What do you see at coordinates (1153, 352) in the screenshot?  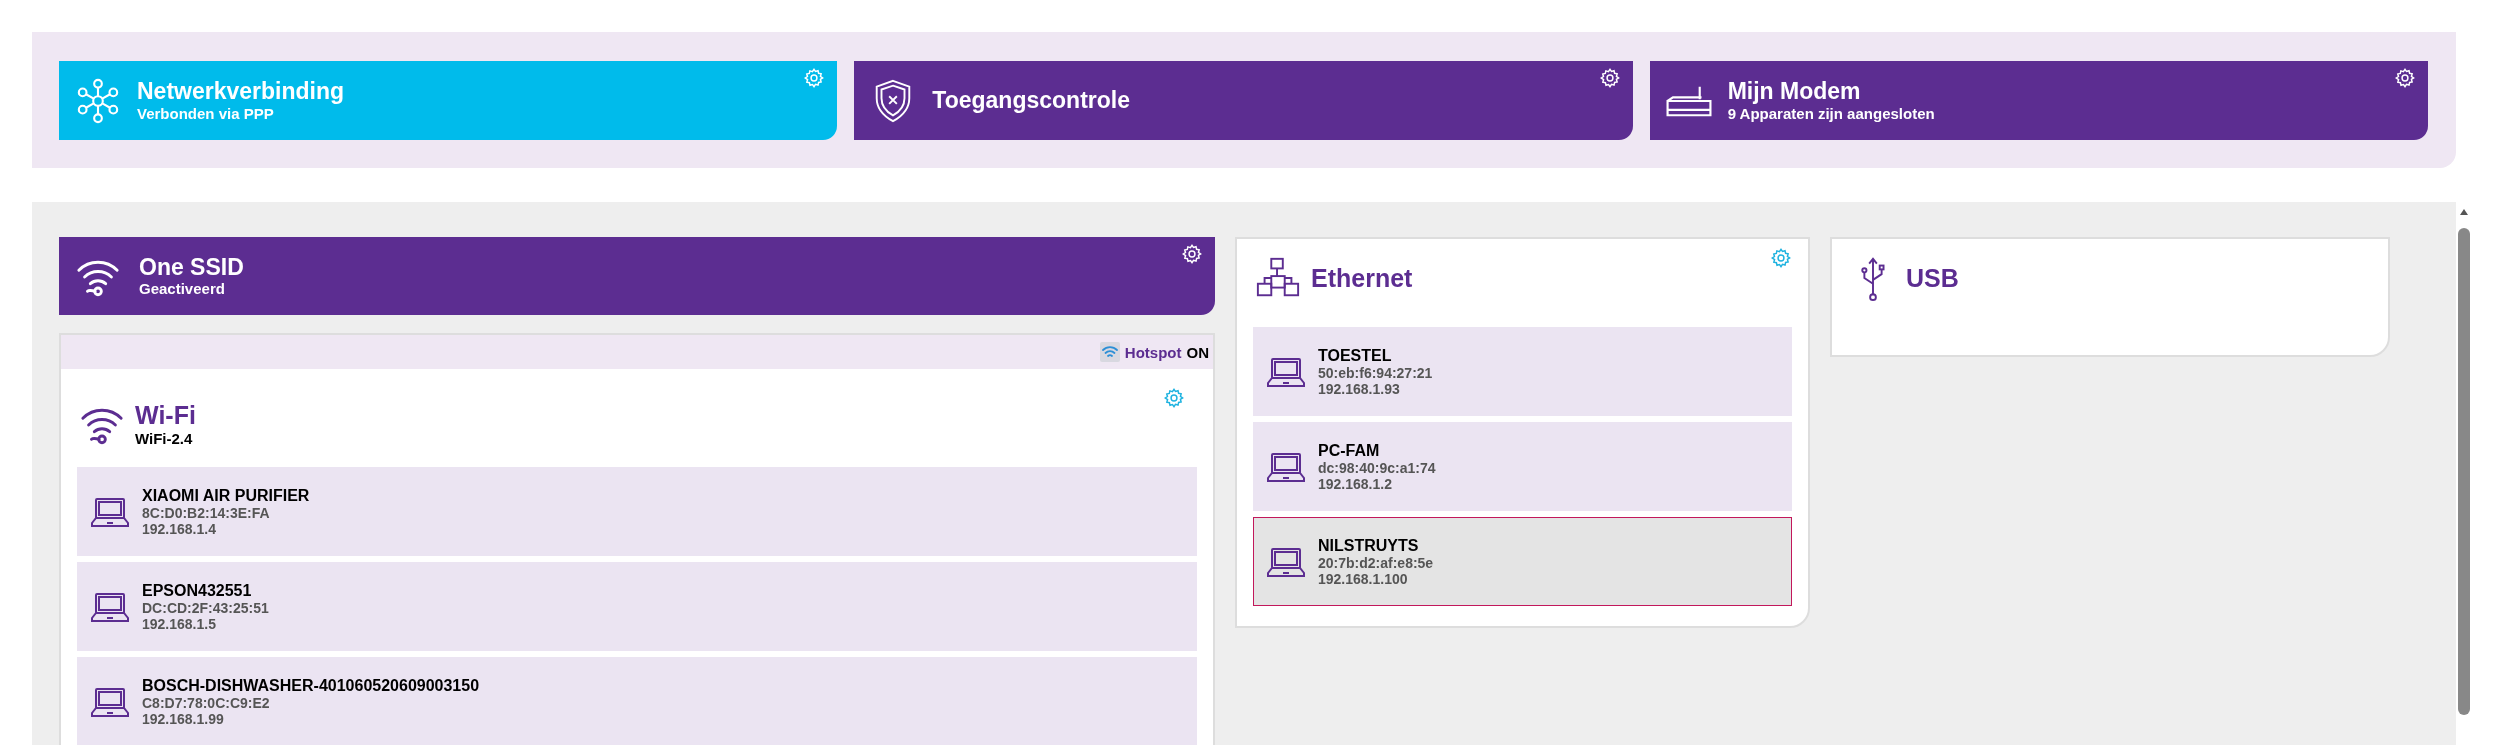 I see `hotspot-label: Hotspot` at bounding box center [1153, 352].